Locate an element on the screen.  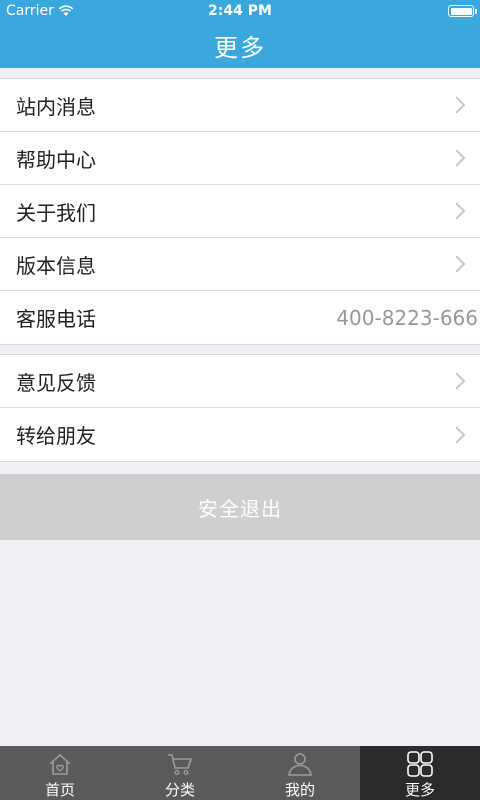
menu-item-service-phone: 客服电话 400-8223-666 is located at coordinates (240, 317).